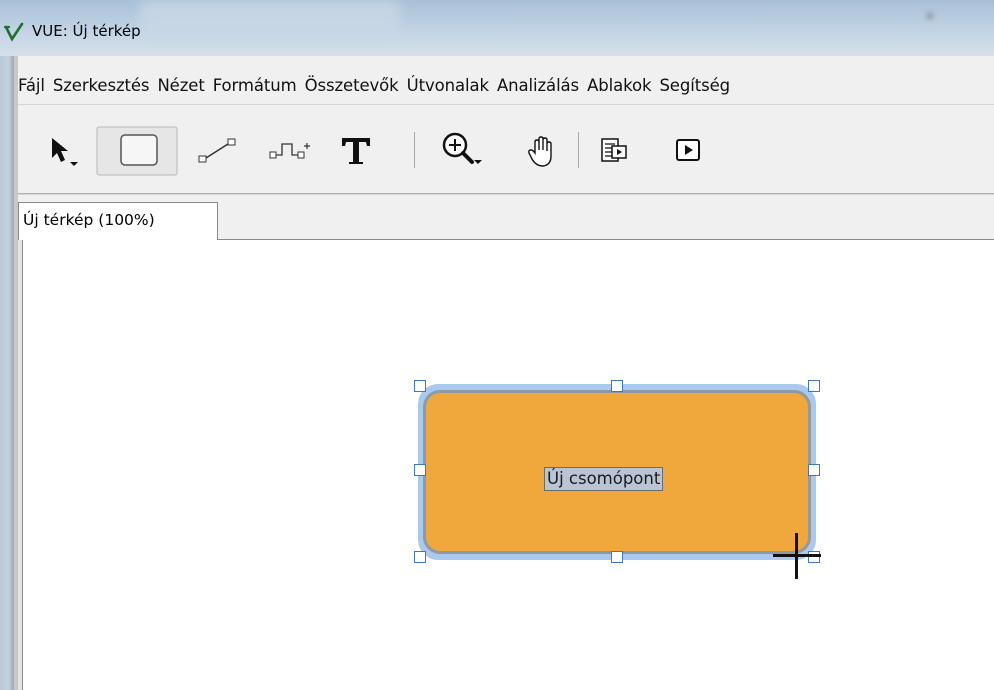 The width and height of the screenshot is (994, 690). I want to click on tab-label: Új térkép (100%), so click(89, 220).